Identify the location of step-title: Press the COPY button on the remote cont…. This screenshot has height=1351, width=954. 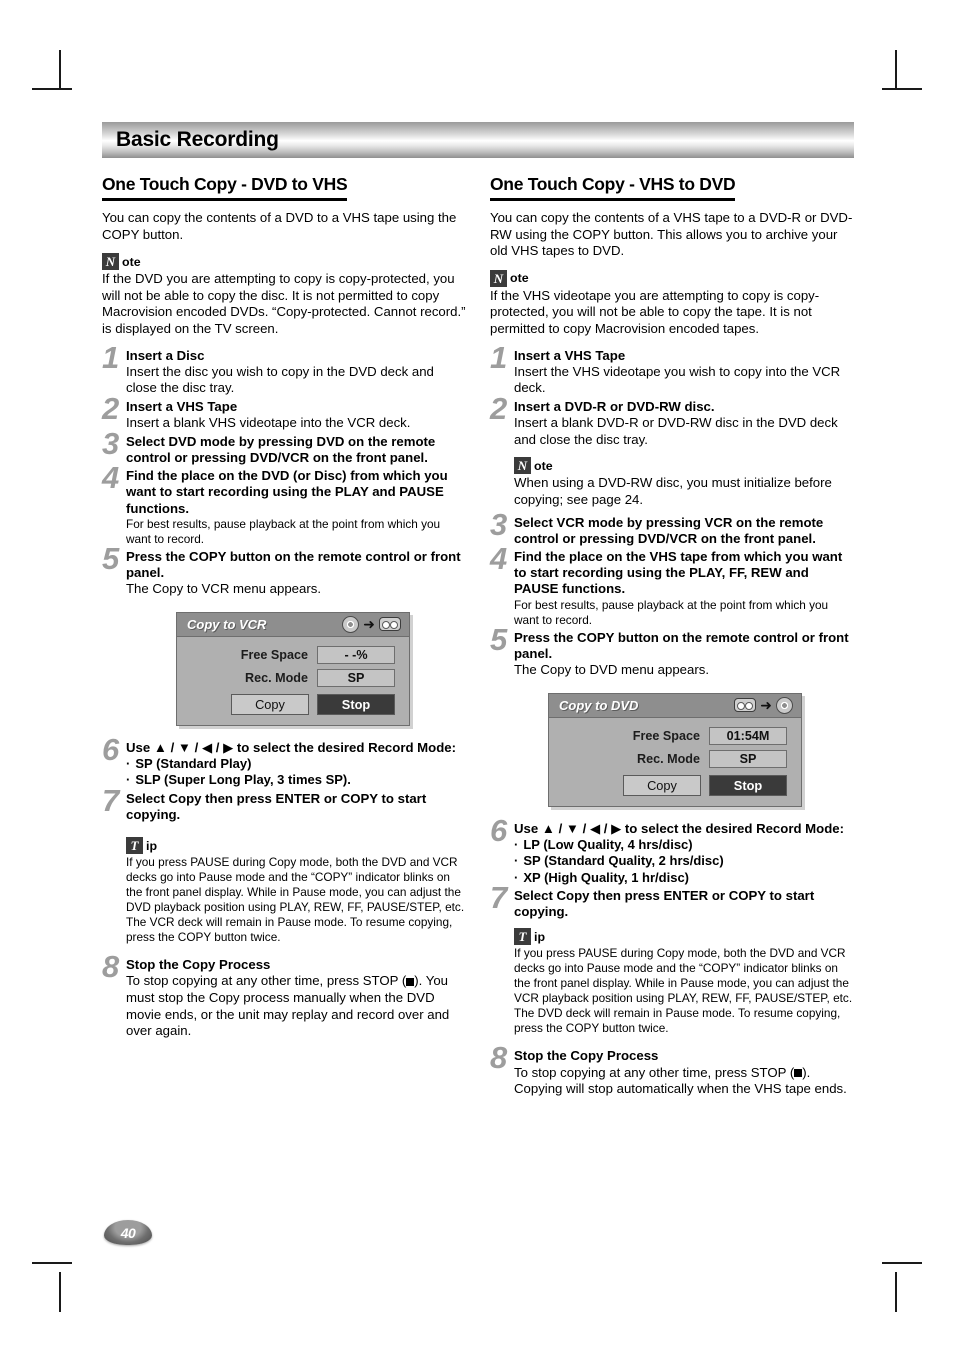
(293, 564).